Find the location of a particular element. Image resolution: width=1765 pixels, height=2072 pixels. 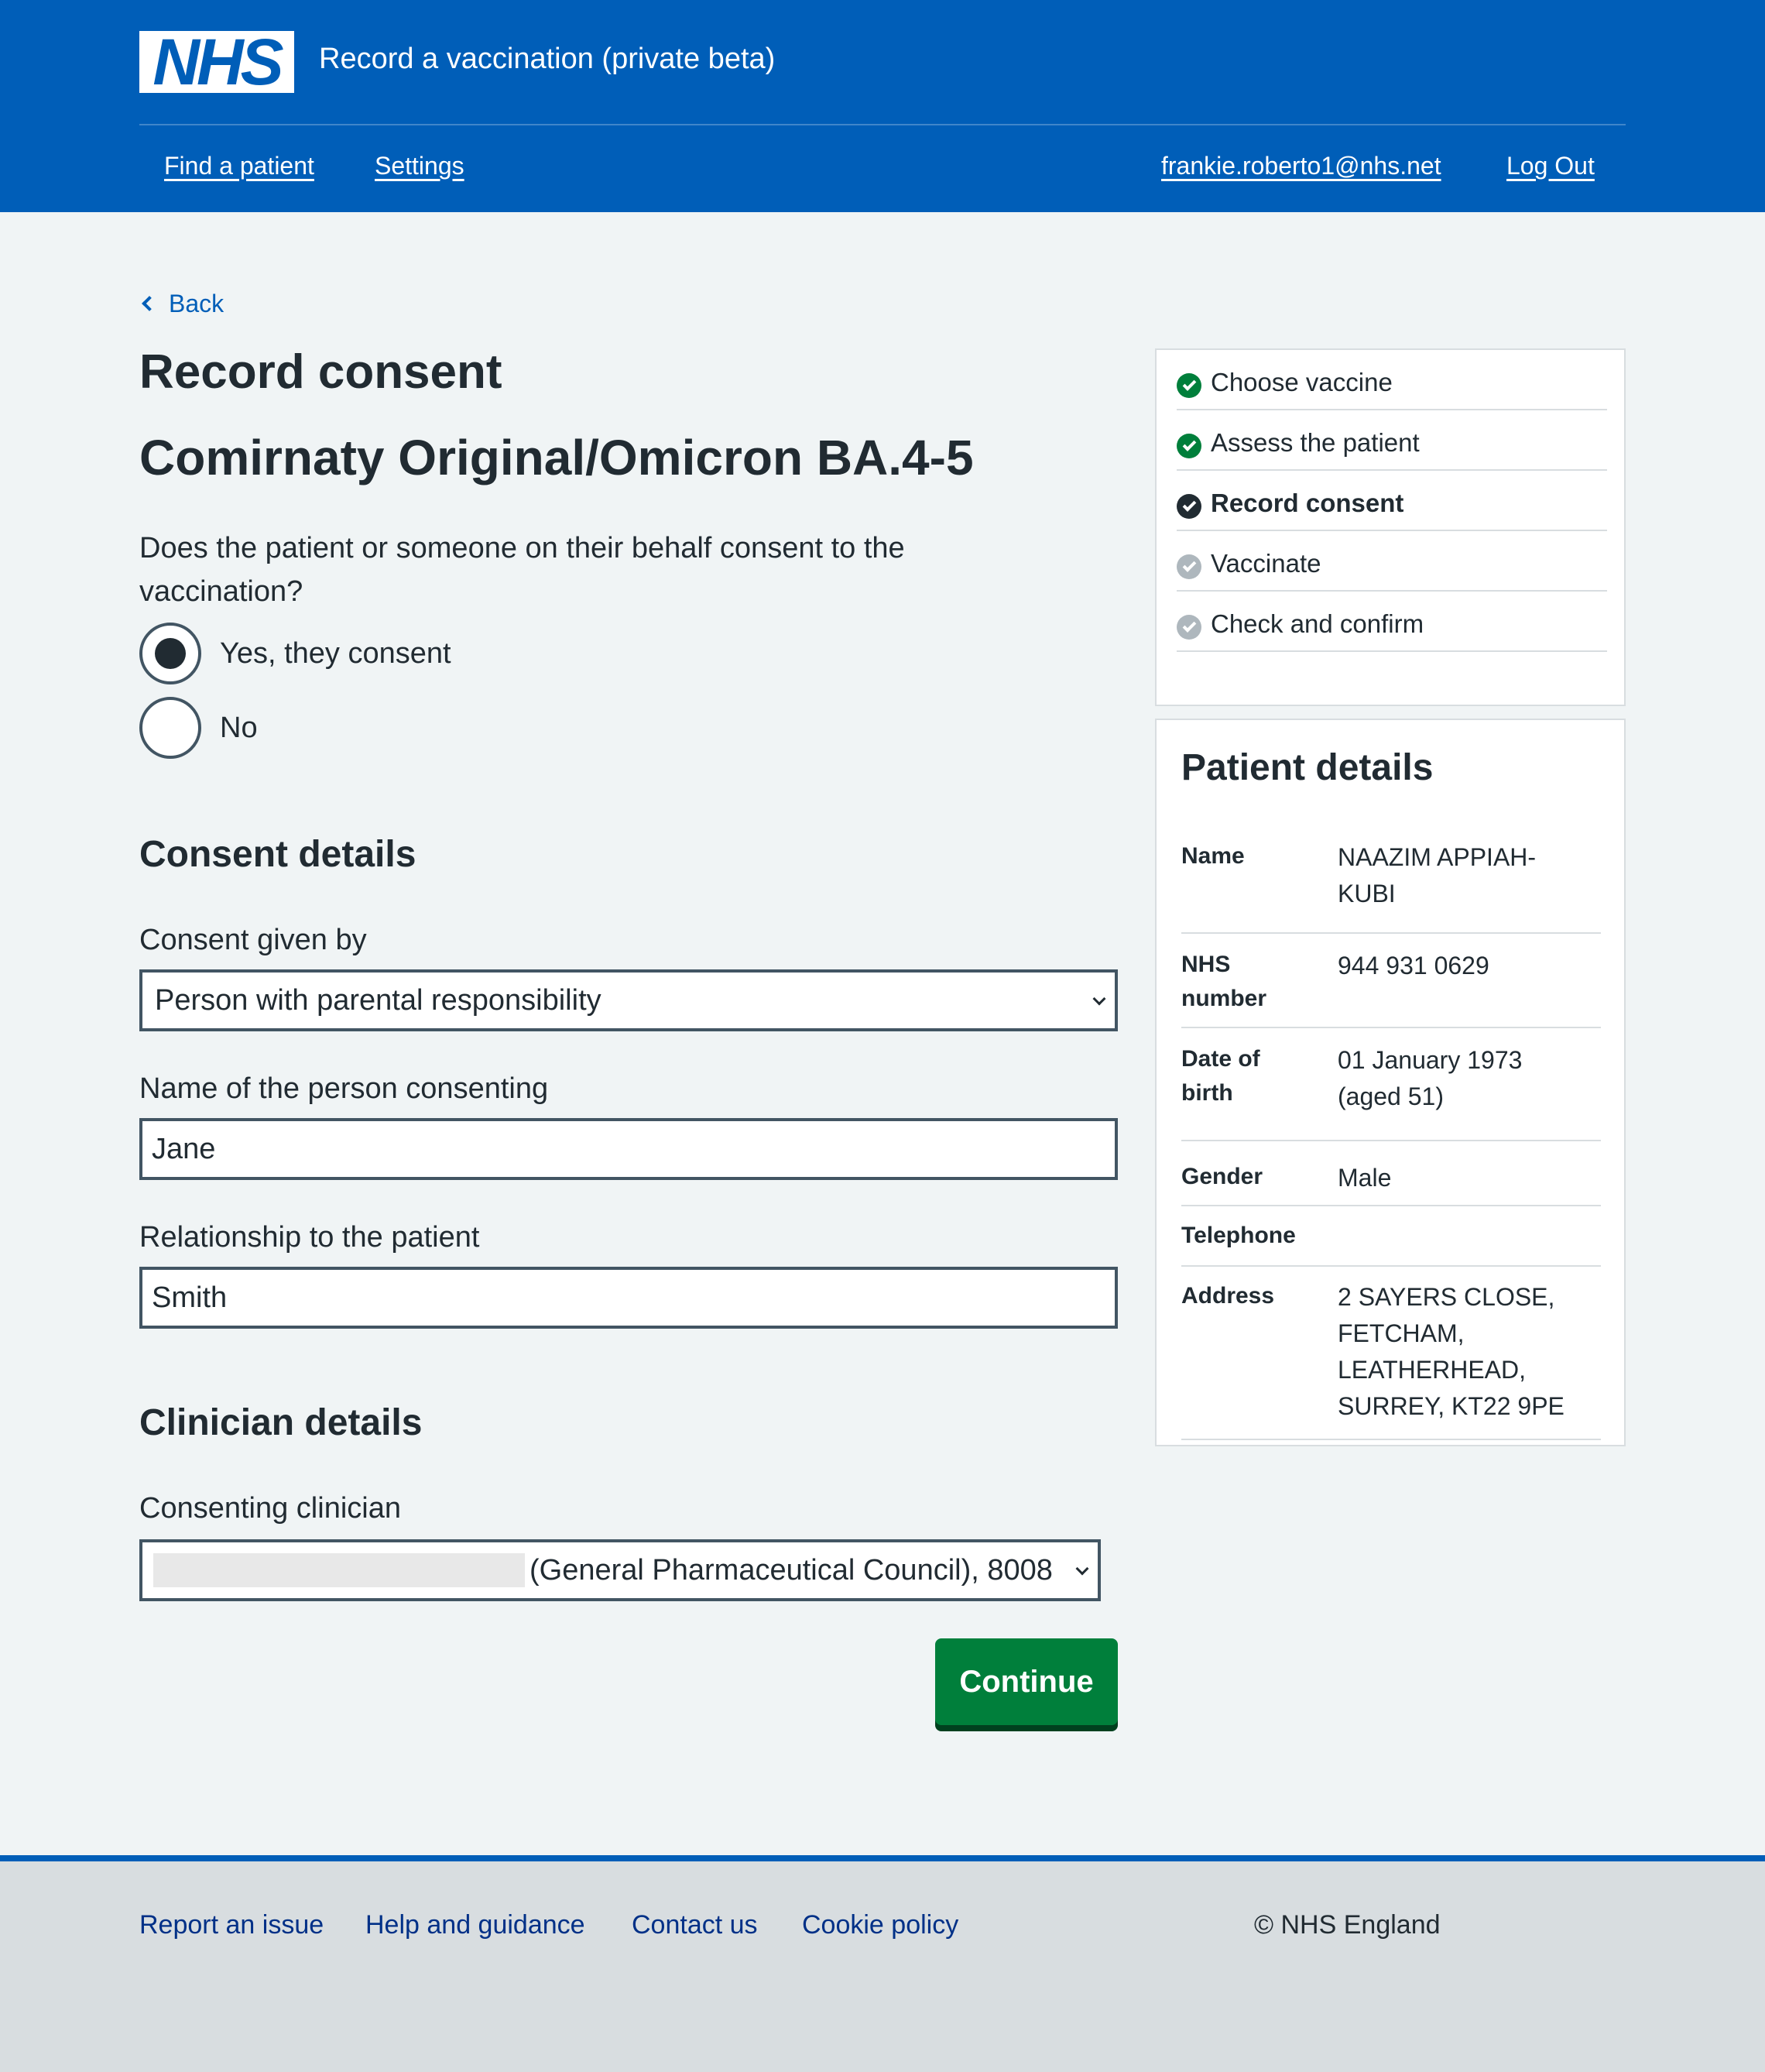

consent-given-by-select: Person with parental responsibility is located at coordinates (628, 1000).